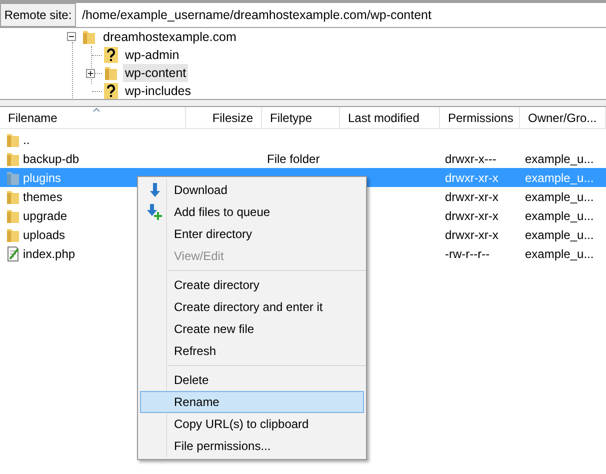 The height and width of the screenshot is (474, 606). I want to click on permissions: drwxr-x---, so click(470, 159).